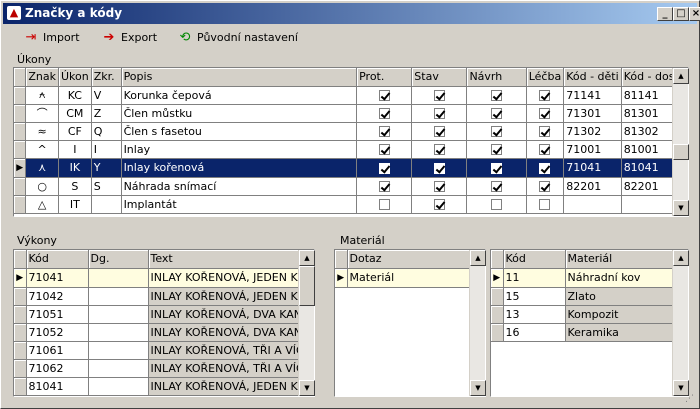 This screenshot has height=409, width=700. What do you see at coordinates (239, 186) in the screenshot?
I see `popis-cell: Náhrada snímací` at bounding box center [239, 186].